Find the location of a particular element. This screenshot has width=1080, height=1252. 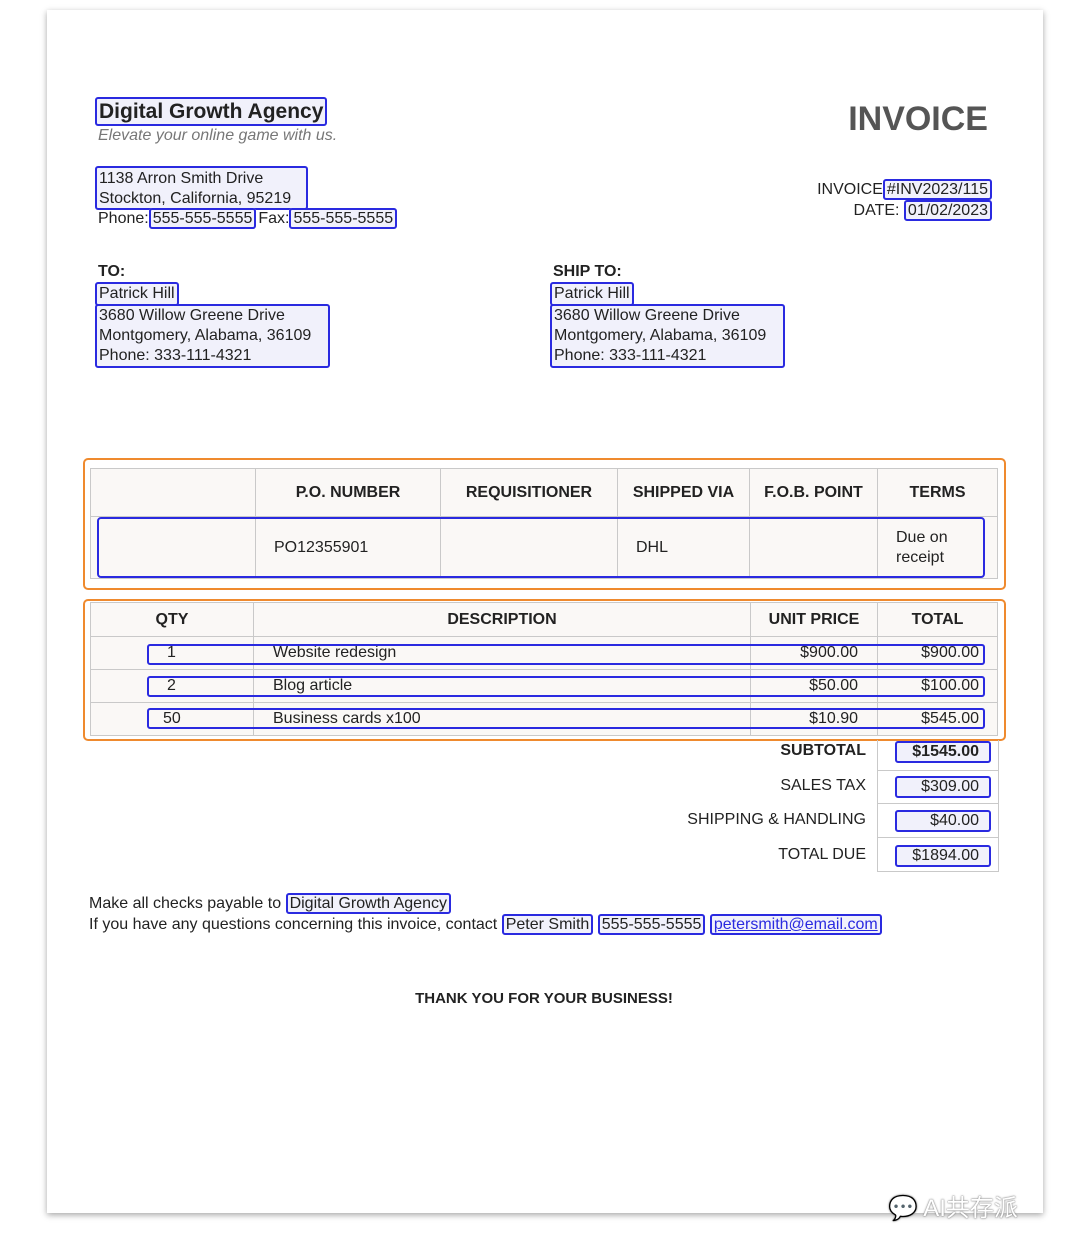

contact-name: Peter Smith is located at coordinates (547, 924).